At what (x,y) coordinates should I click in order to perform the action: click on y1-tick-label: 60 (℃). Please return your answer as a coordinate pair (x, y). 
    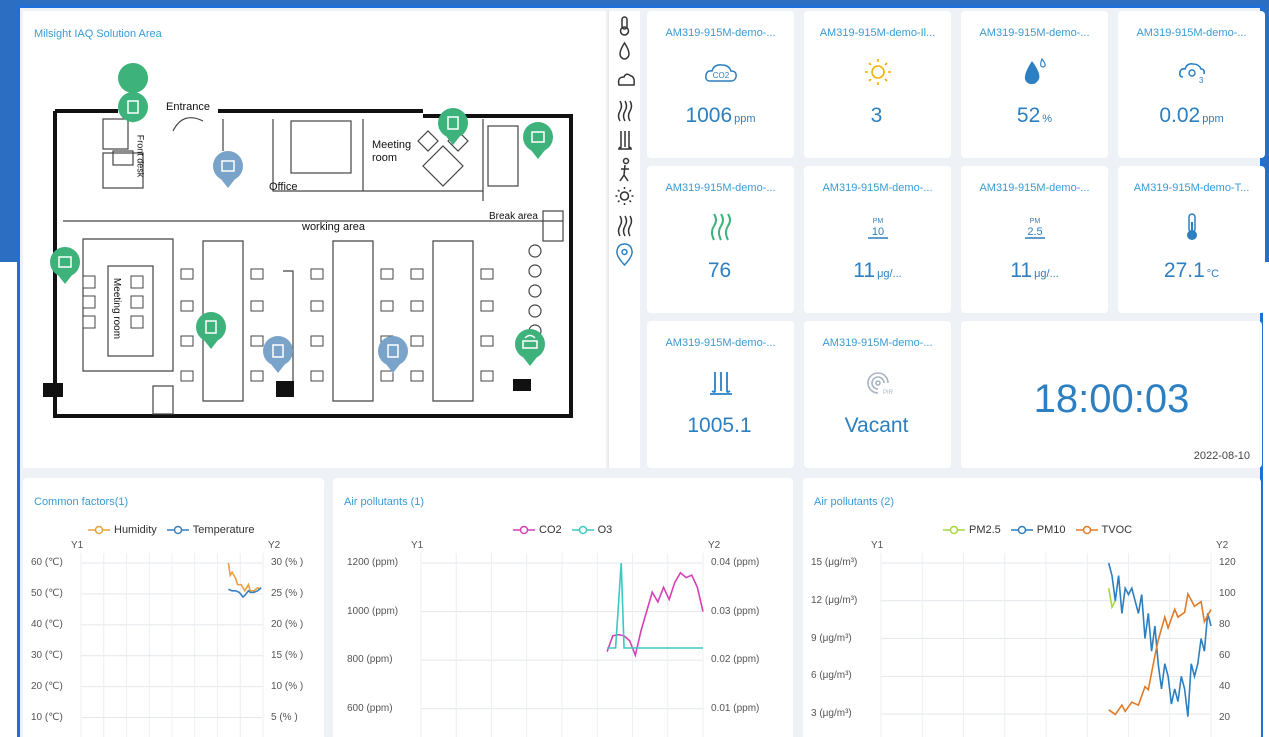
    Looking at the image, I should click on (47, 562).